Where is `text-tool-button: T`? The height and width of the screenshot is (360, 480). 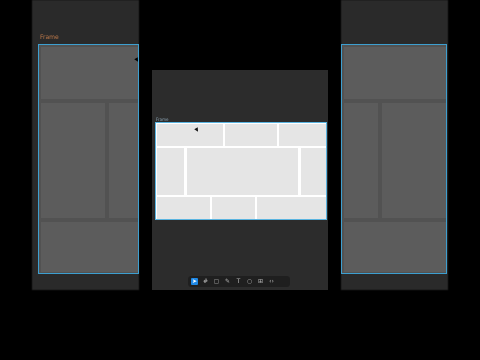 text-tool-button: T is located at coordinates (238, 281).